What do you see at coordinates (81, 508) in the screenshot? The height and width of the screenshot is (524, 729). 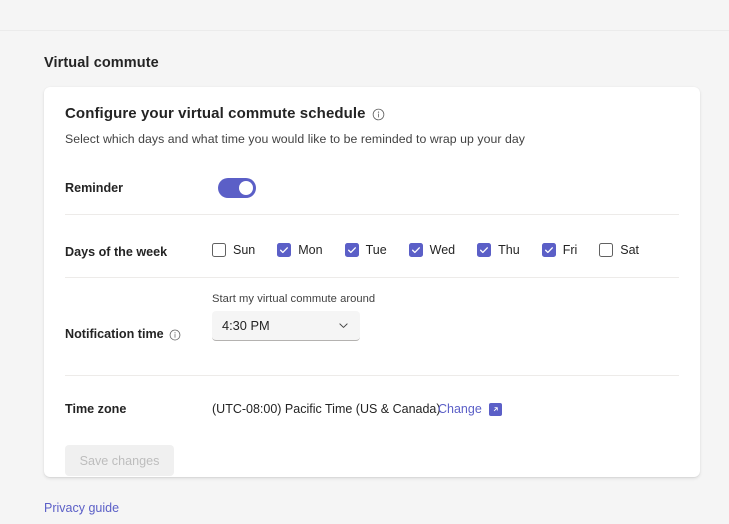 I see `privacy-guide-link: Privacy guide` at bounding box center [81, 508].